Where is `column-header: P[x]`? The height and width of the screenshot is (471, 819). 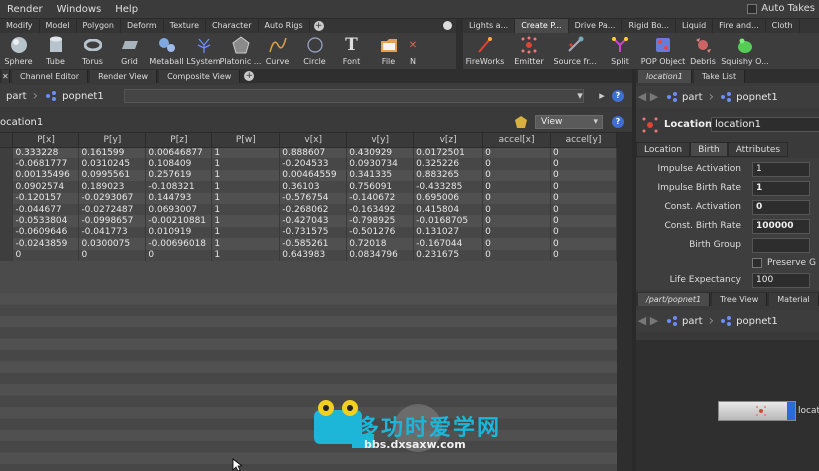 column-header: P[x] is located at coordinates (46, 140).